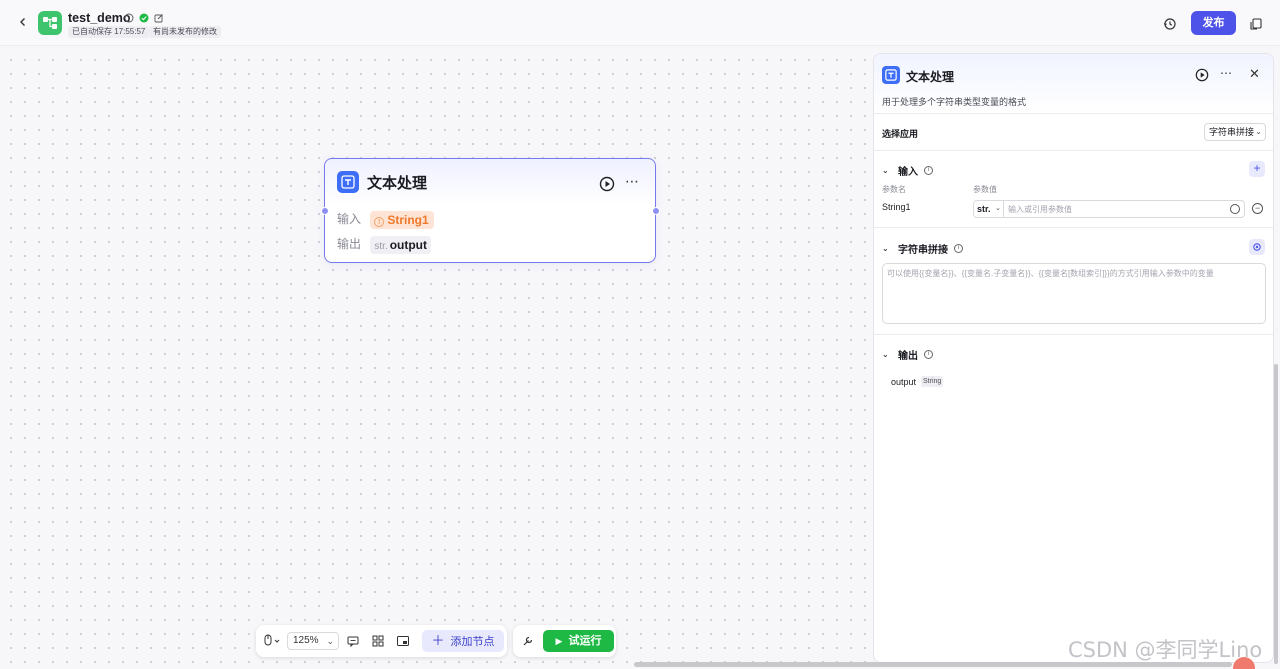 The width and height of the screenshot is (1280, 669). I want to click on output-var-name: output, so click(904, 382).